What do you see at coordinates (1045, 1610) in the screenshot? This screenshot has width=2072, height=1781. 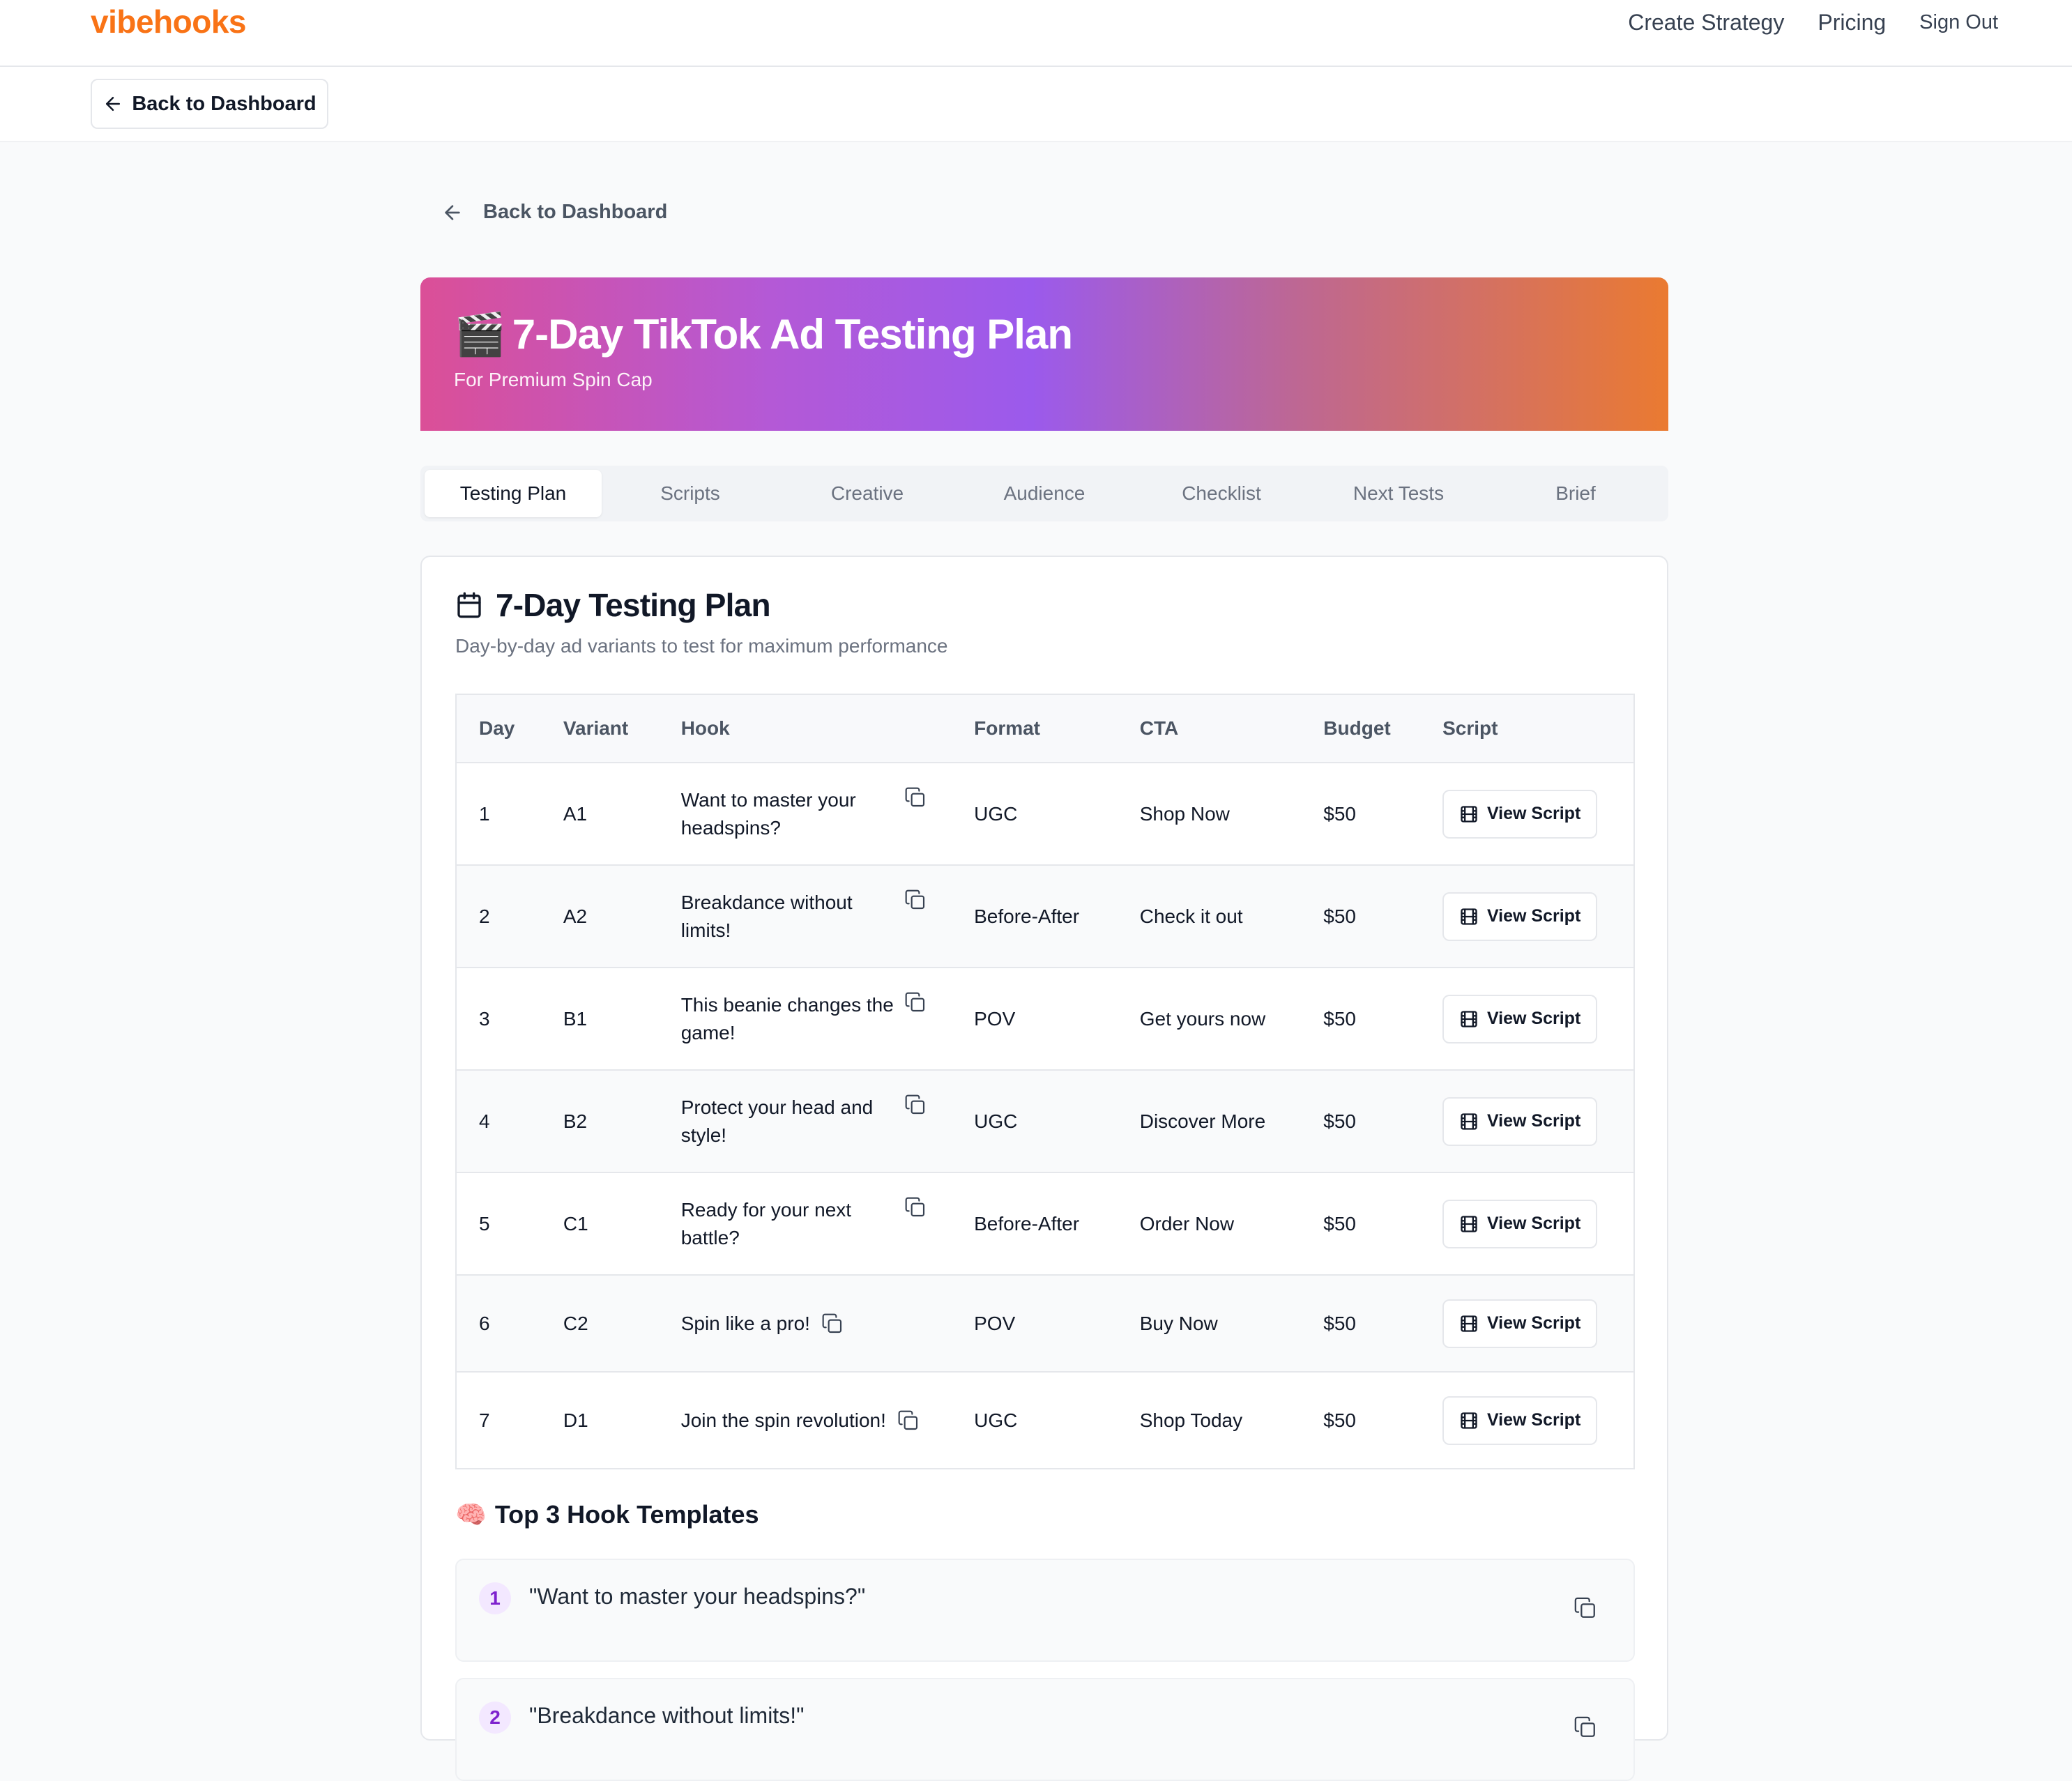 I see `hook-template-item: 1 "Want to master your headspins?"` at bounding box center [1045, 1610].